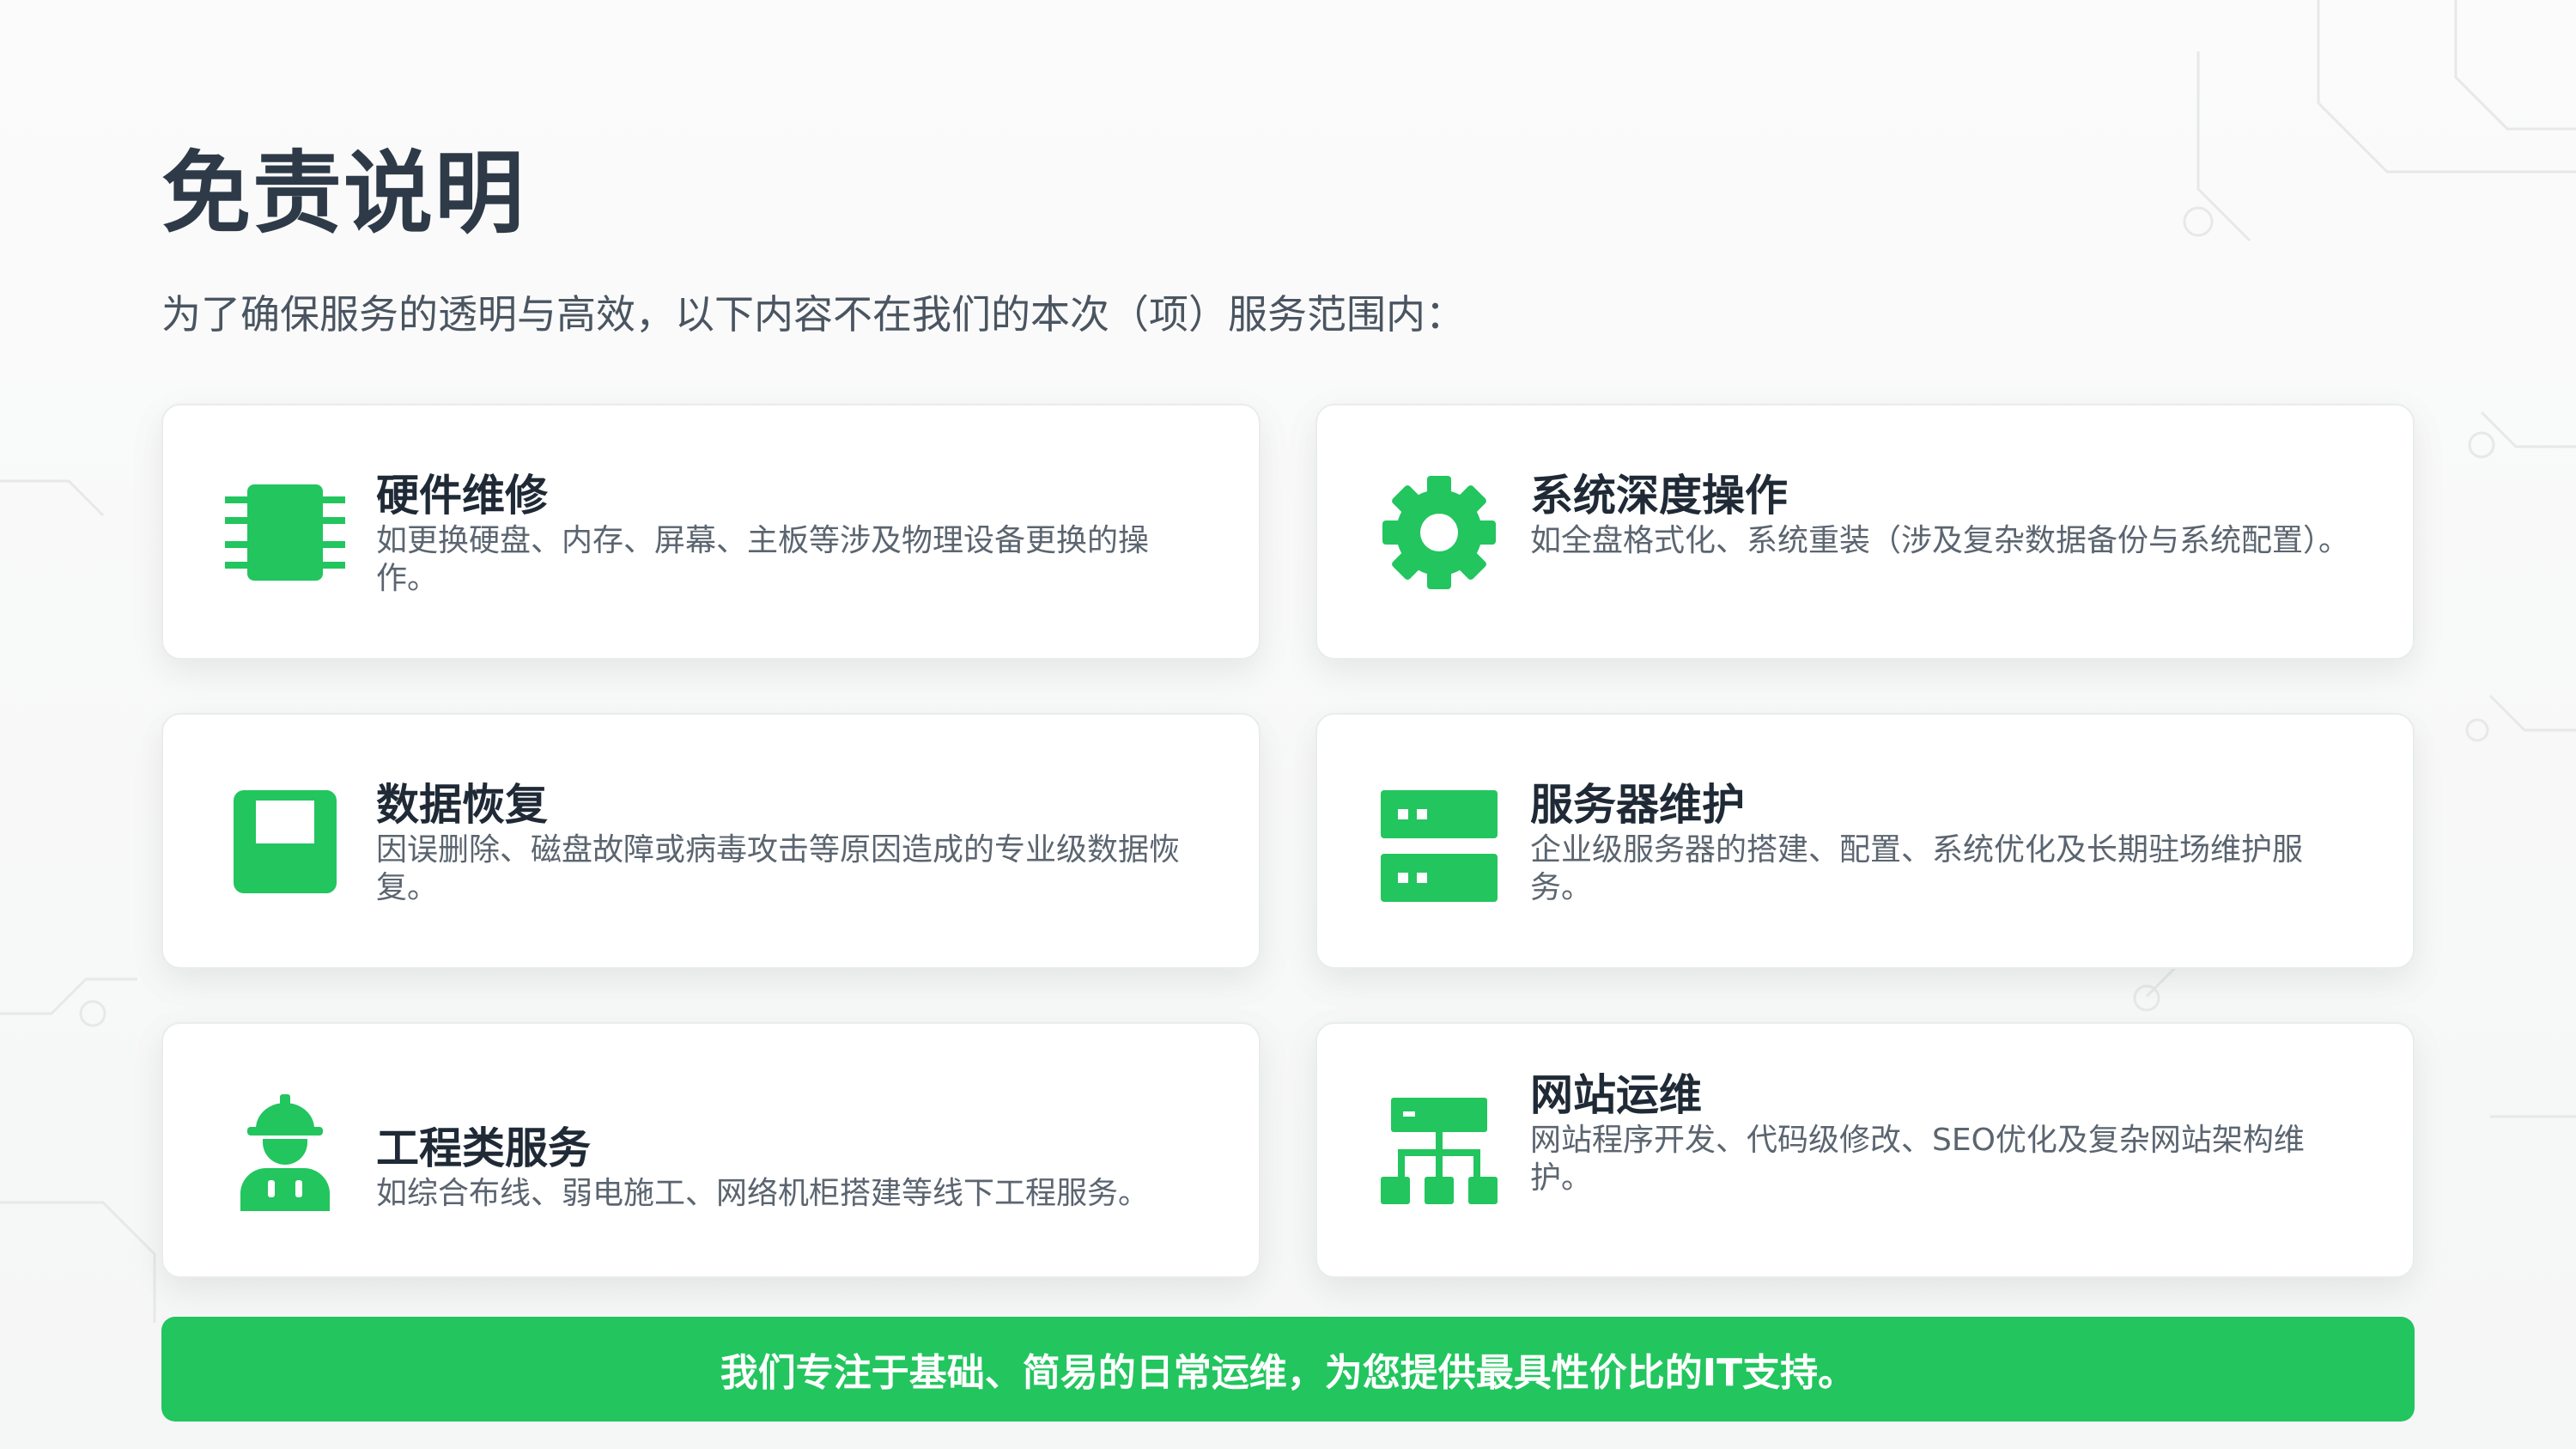  What do you see at coordinates (285, 1151) in the screenshot?
I see `engineer-icon` at bounding box center [285, 1151].